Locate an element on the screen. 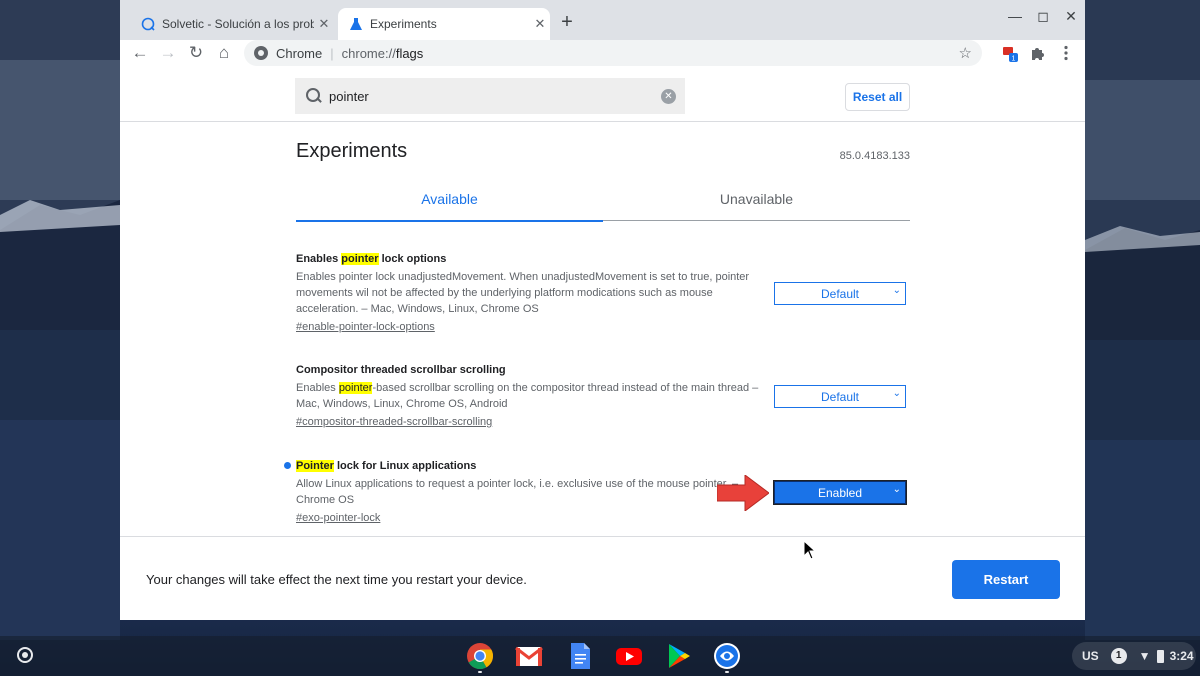  tab-unavailable: Unavailable is located at coordinates (756, 202).